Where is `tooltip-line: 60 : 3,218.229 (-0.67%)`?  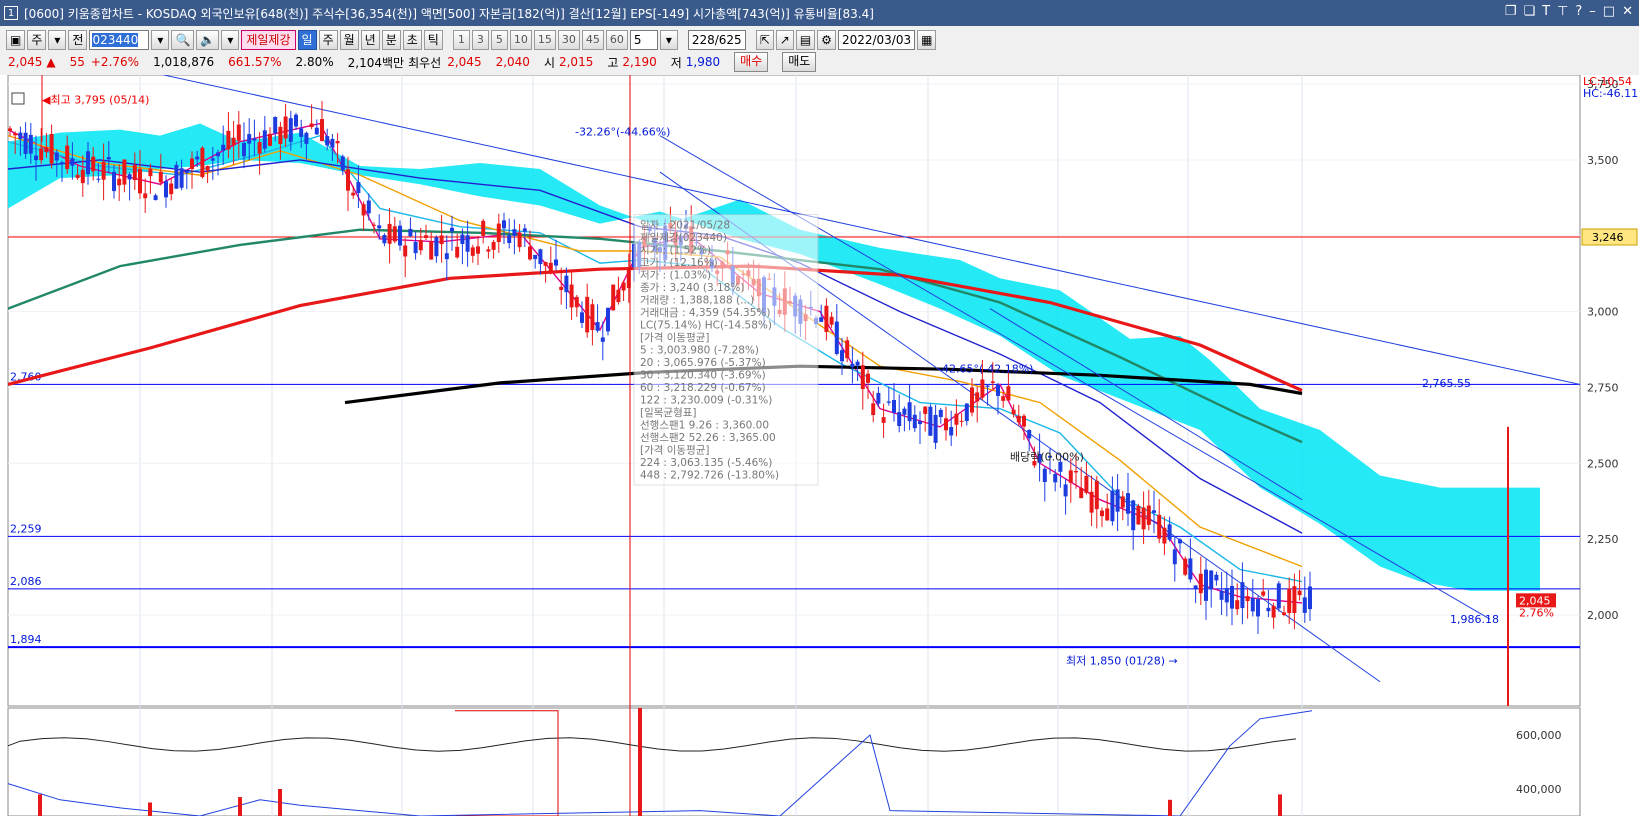 tooltip-line: 60 : 3,218.229 (-0.67%) is located at coordinates (703, 388).